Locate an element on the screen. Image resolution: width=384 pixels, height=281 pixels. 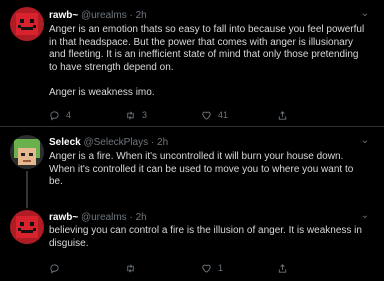
retweet-button: 3 is located at coordinates (136, 115).